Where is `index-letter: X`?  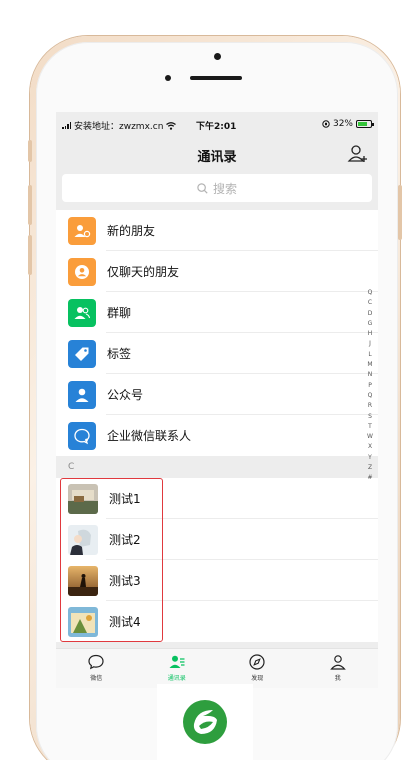
index-letter: X is located at coordinates (370, 447).